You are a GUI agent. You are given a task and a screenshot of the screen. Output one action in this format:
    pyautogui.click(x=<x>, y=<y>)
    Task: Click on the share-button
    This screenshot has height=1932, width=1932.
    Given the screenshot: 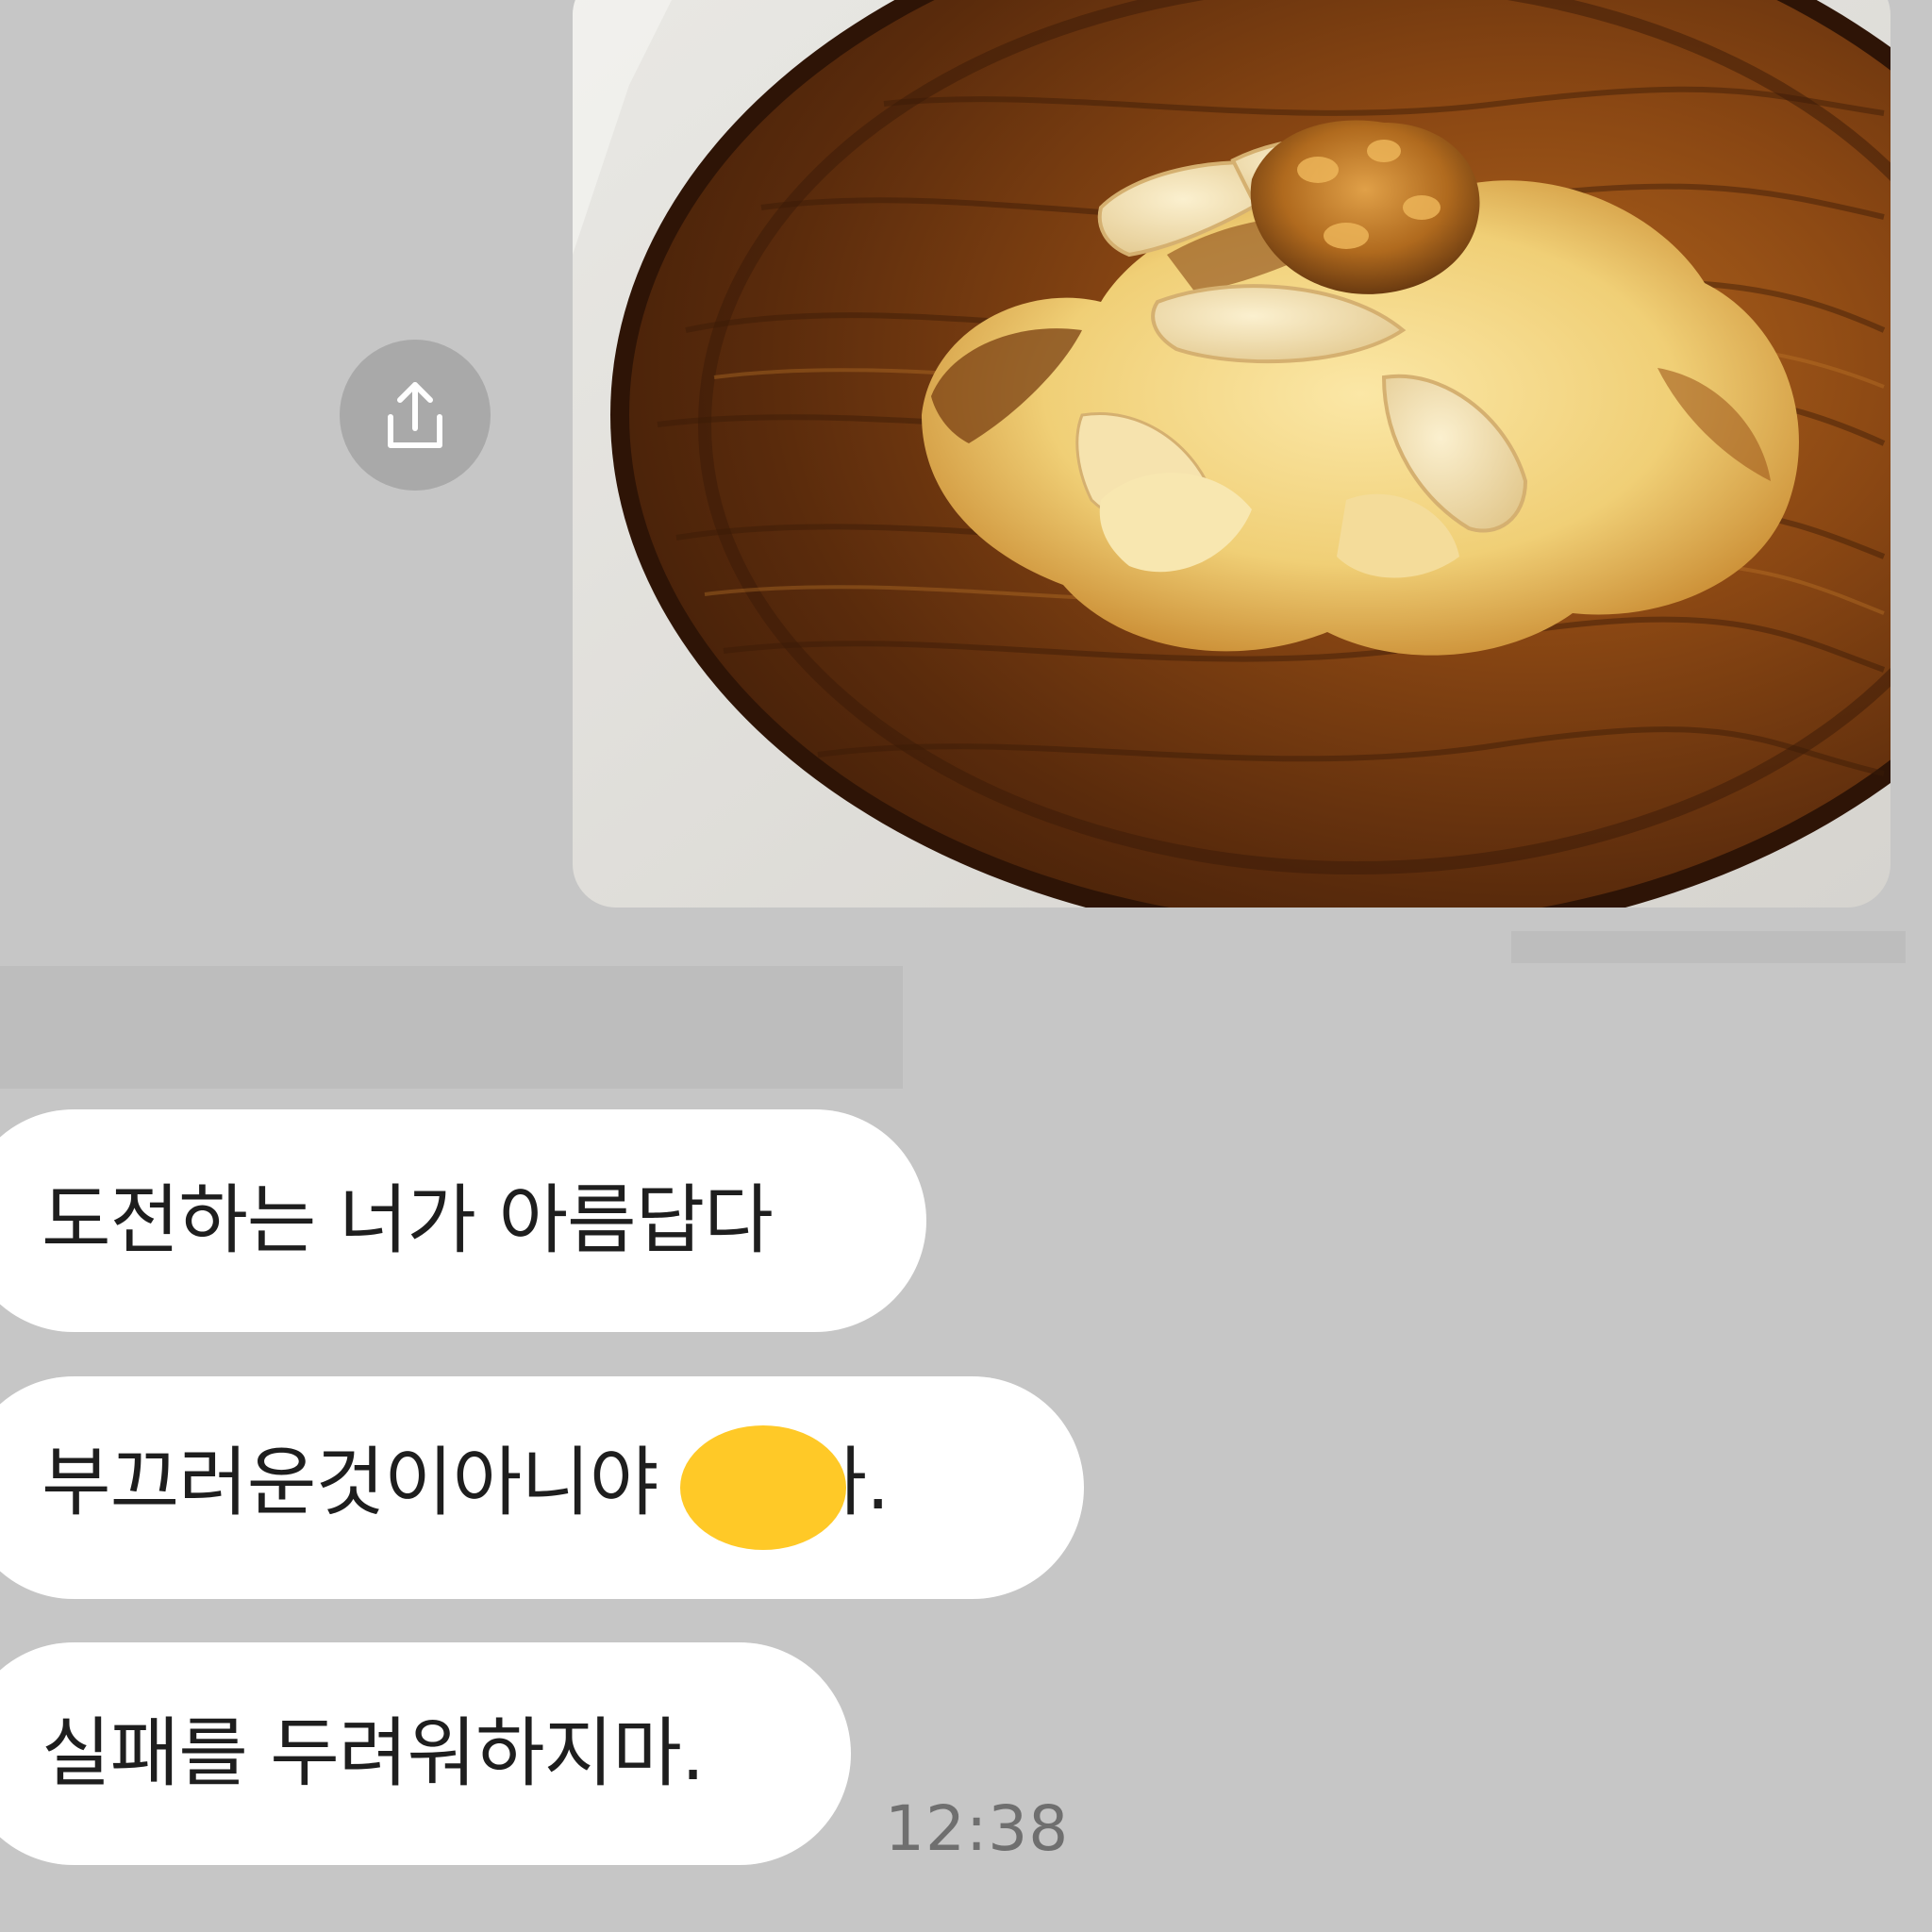 What is the action you would take?
    pyautogui.click(x=415, y=415)
    